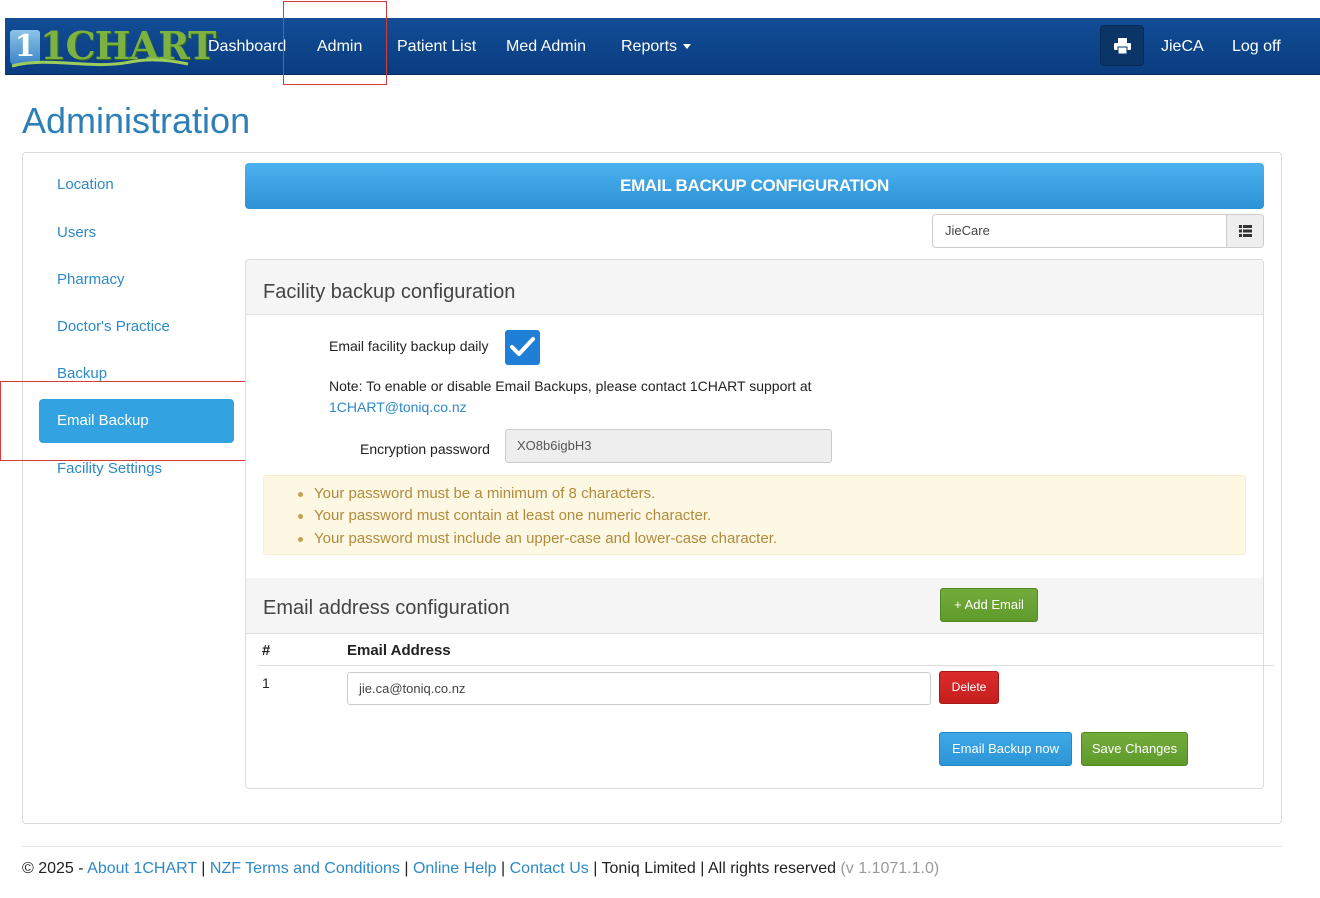  I want to click on caret-down-icon, so click(687, 47).